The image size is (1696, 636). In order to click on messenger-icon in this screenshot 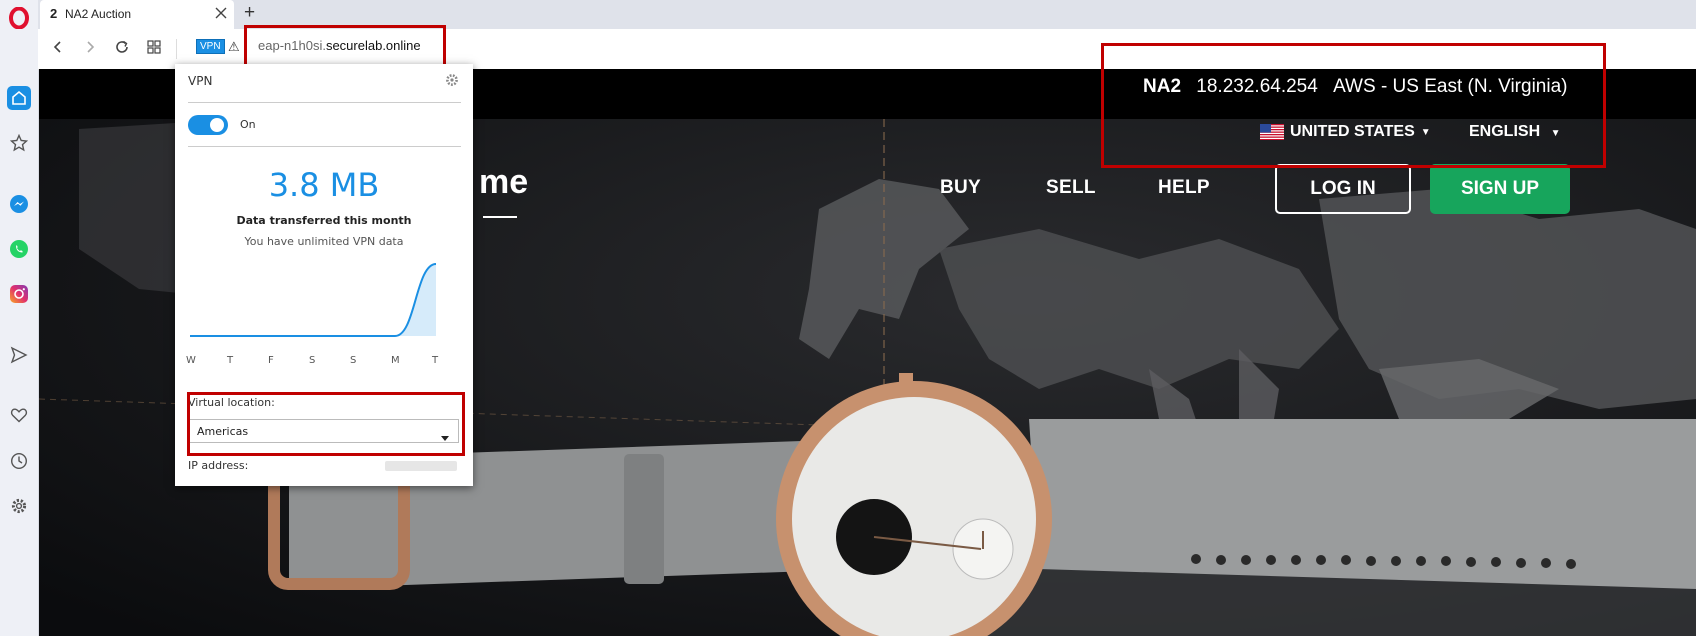, I will do `click(19, 204)`.